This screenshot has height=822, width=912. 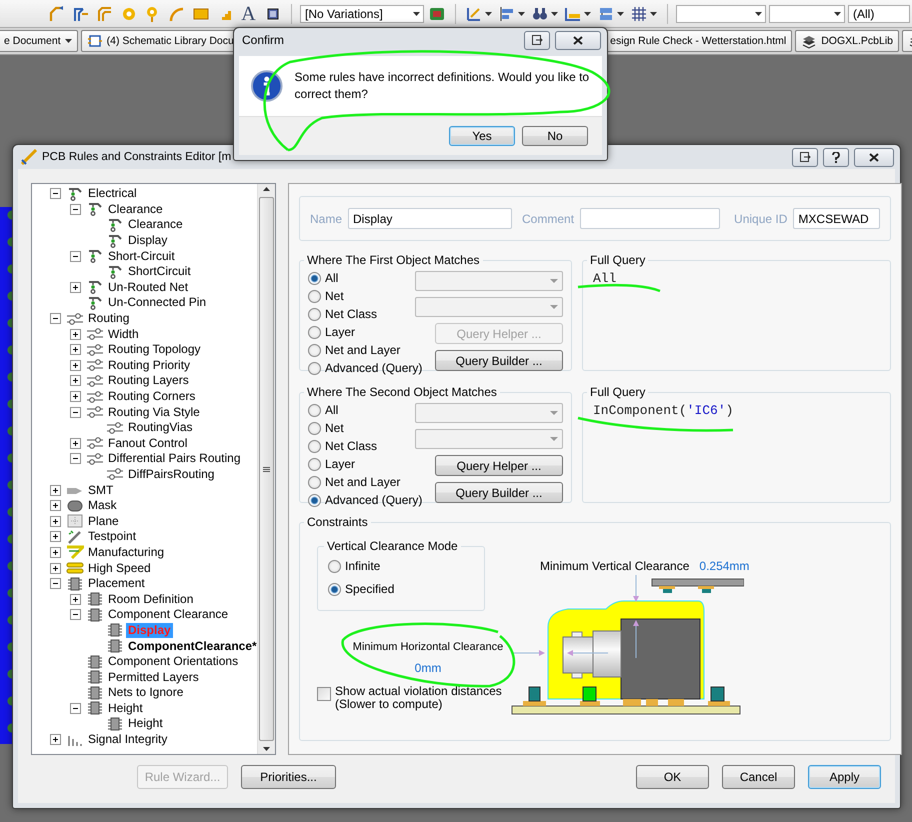 I want to click on input-field: MXCSEWAD, so click(x=836, y=218).